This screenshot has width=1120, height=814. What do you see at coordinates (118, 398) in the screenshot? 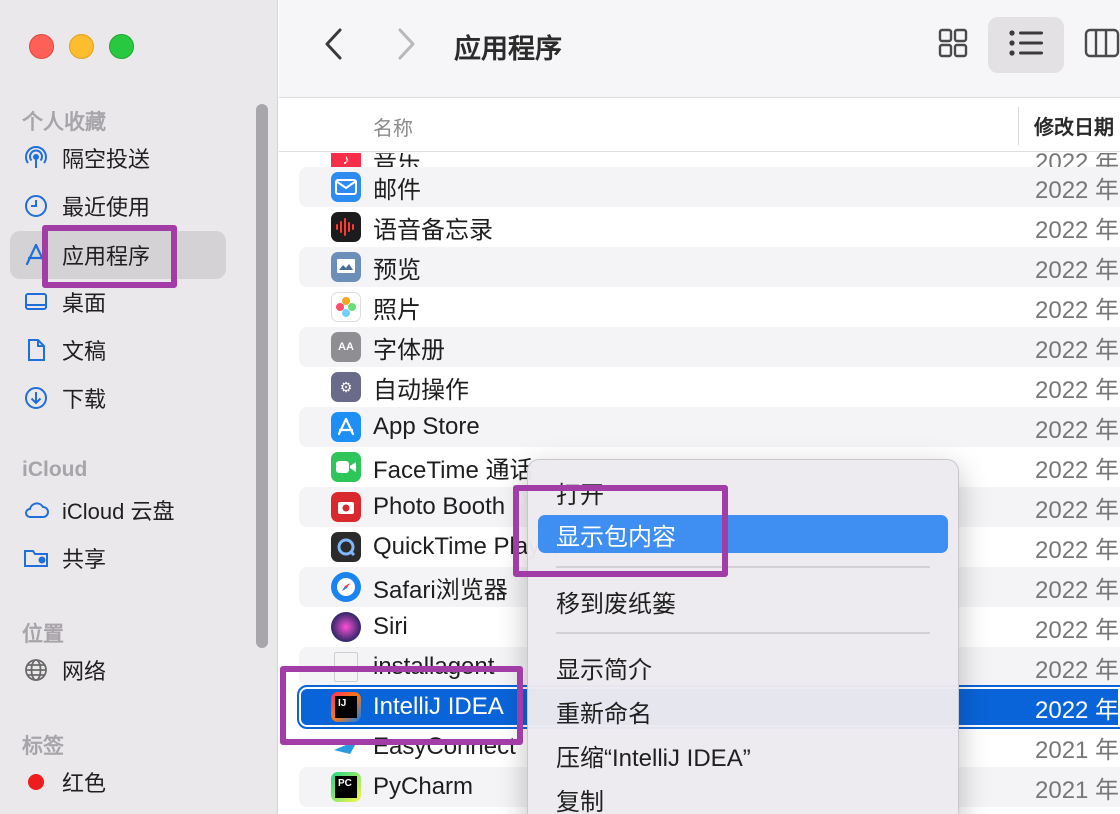
I see `sidebar-item-downloads: 下载` at bounding box center [118, 398].